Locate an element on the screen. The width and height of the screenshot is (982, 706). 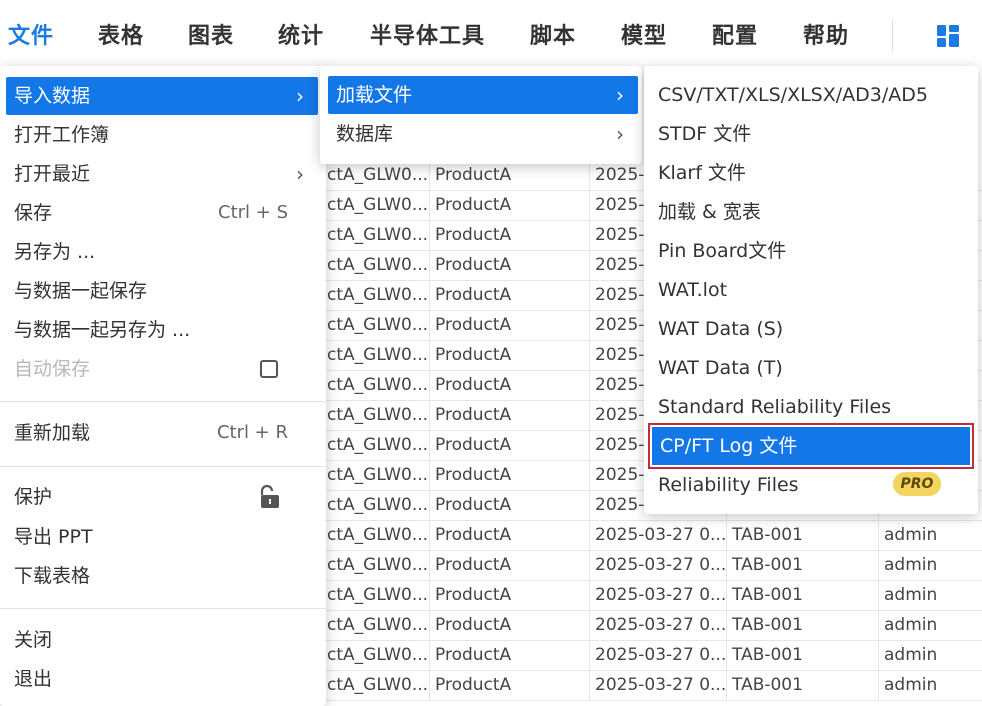
pro-badge: PRO is located at coordinates (917, 484).